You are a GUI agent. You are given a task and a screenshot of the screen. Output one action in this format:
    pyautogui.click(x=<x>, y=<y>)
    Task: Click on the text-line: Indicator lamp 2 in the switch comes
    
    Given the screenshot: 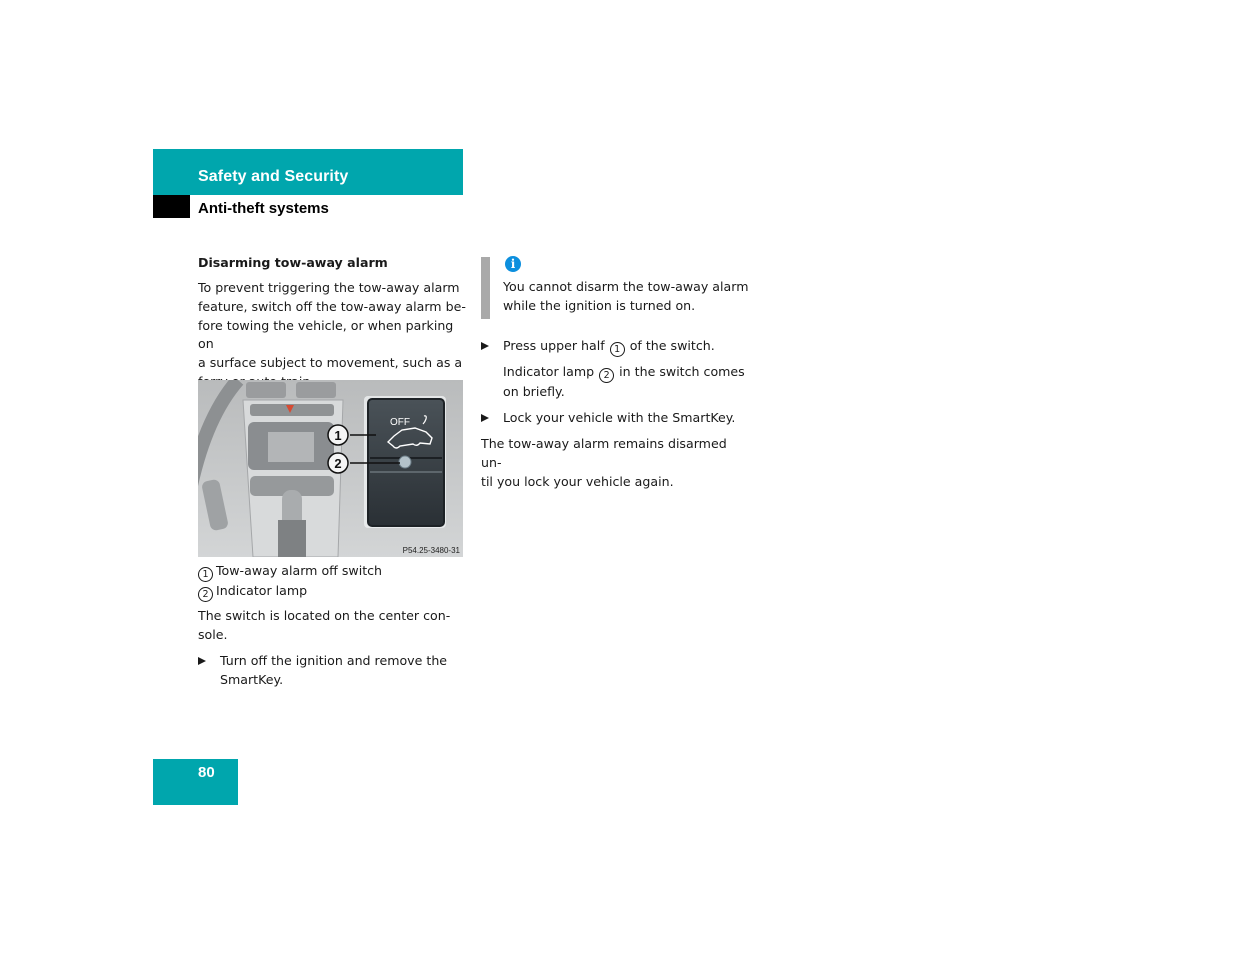 What is the action you would take?
    pyautogui.click(x=628, y=373)
    